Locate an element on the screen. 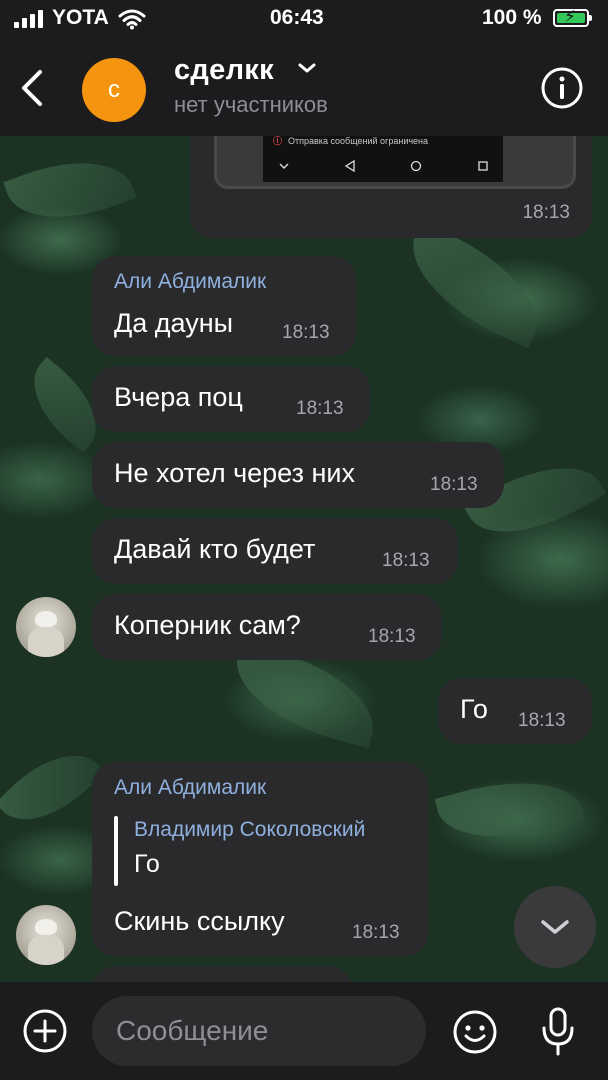  scroll-to-bottom-button is located at coordinates (555, 927).